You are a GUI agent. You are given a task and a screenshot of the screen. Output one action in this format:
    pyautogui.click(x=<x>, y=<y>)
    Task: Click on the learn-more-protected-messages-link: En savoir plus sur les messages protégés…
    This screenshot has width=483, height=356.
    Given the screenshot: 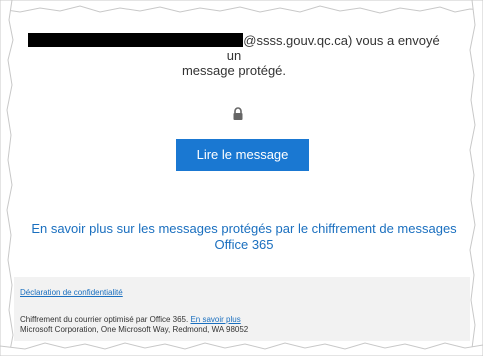 What is the action you would take?
    pyautogui.click(x=244, y=237)
    